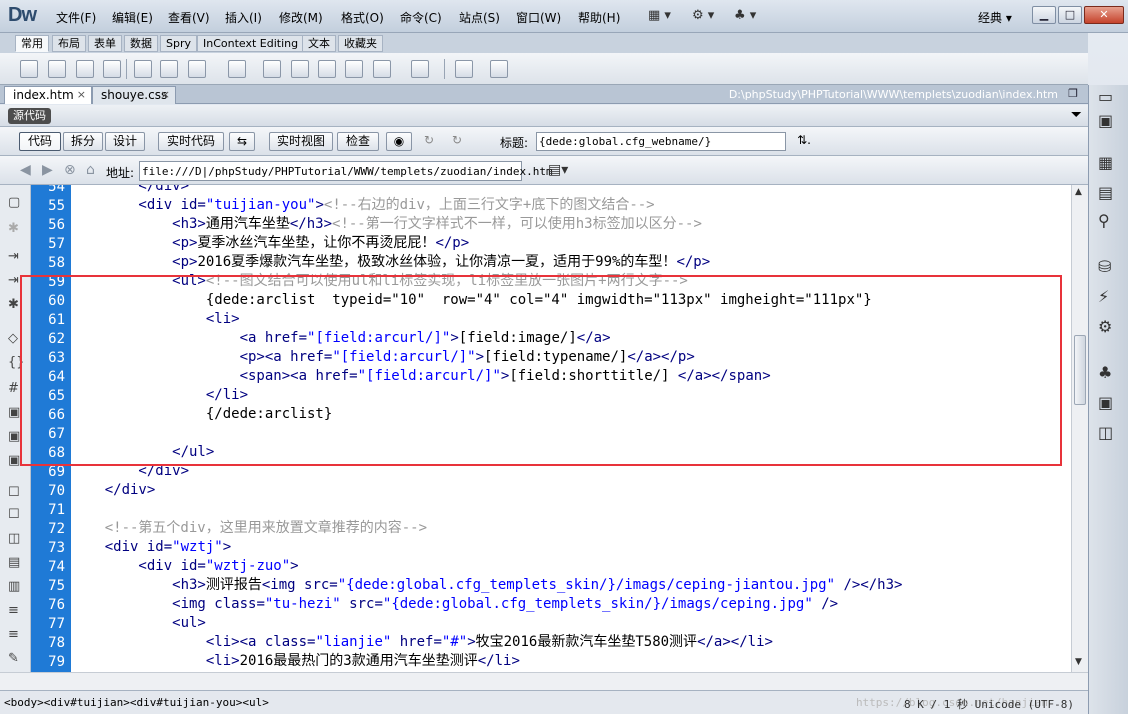 This screenshot has height=714, width=1128. What do you see at coordinates (382, 69) in the screenshot?
I see `head-icon` at bounding box center [382, 69].